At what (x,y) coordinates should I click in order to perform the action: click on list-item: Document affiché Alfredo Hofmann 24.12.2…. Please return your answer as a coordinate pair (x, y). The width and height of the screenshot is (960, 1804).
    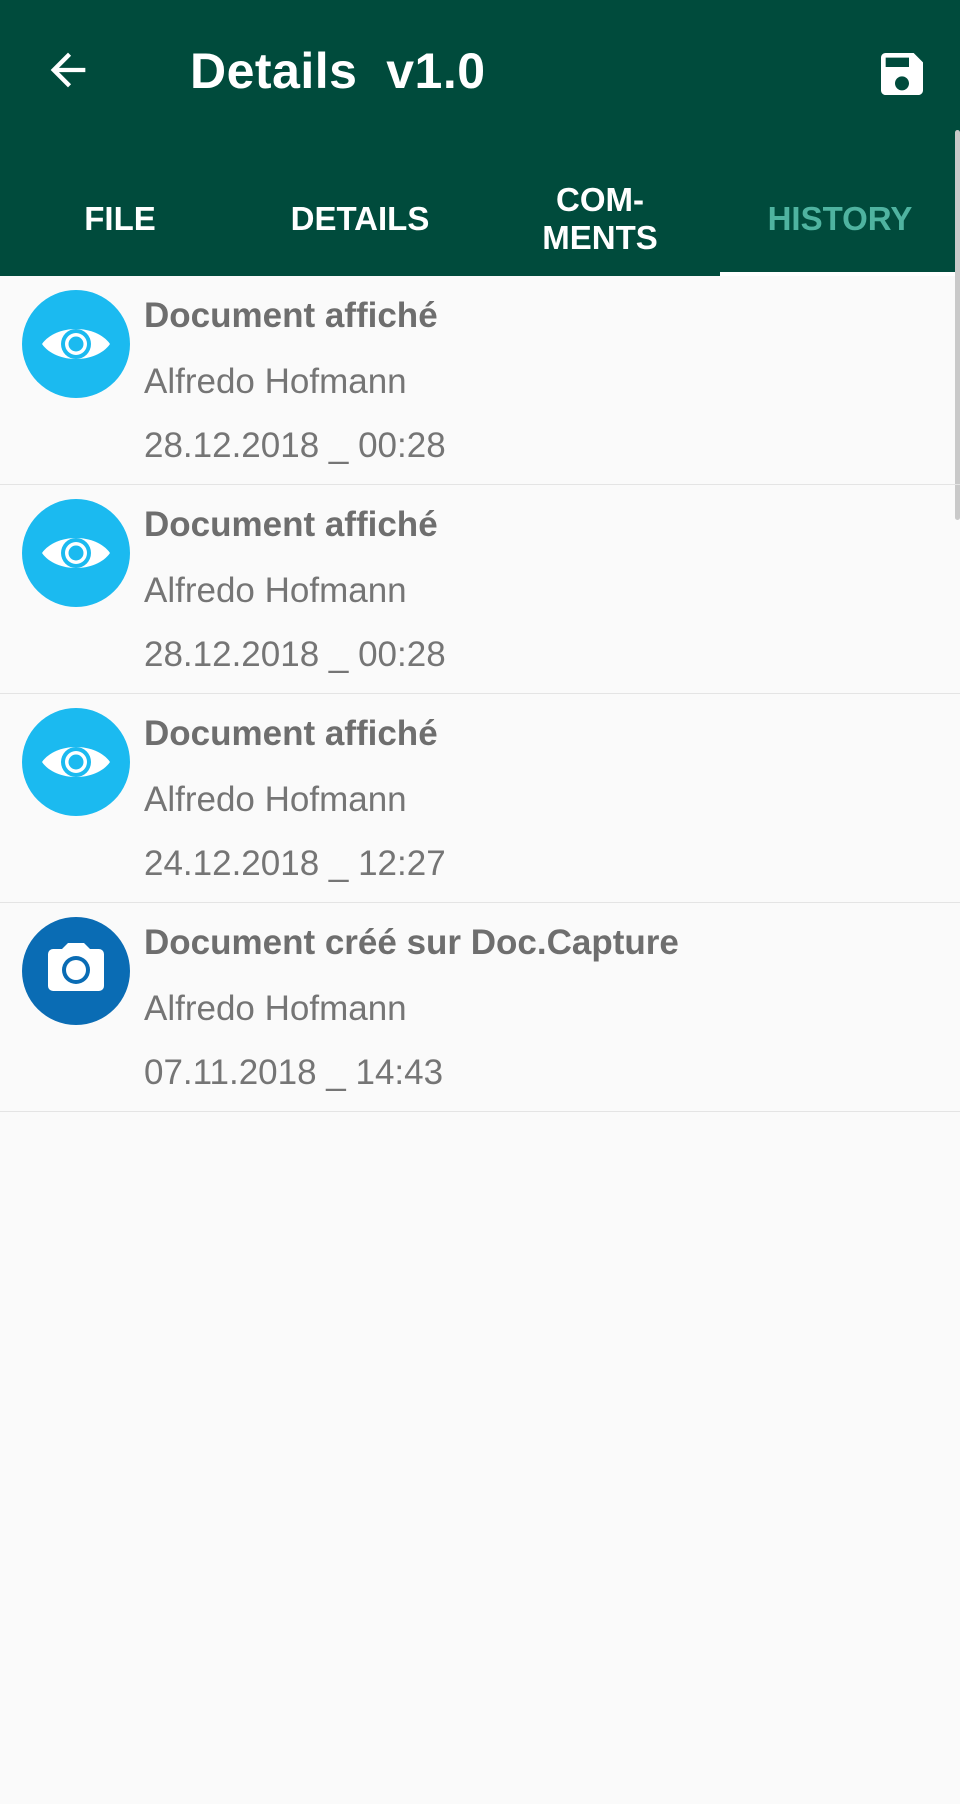
    Looking at the image, I should click on (480, 798).